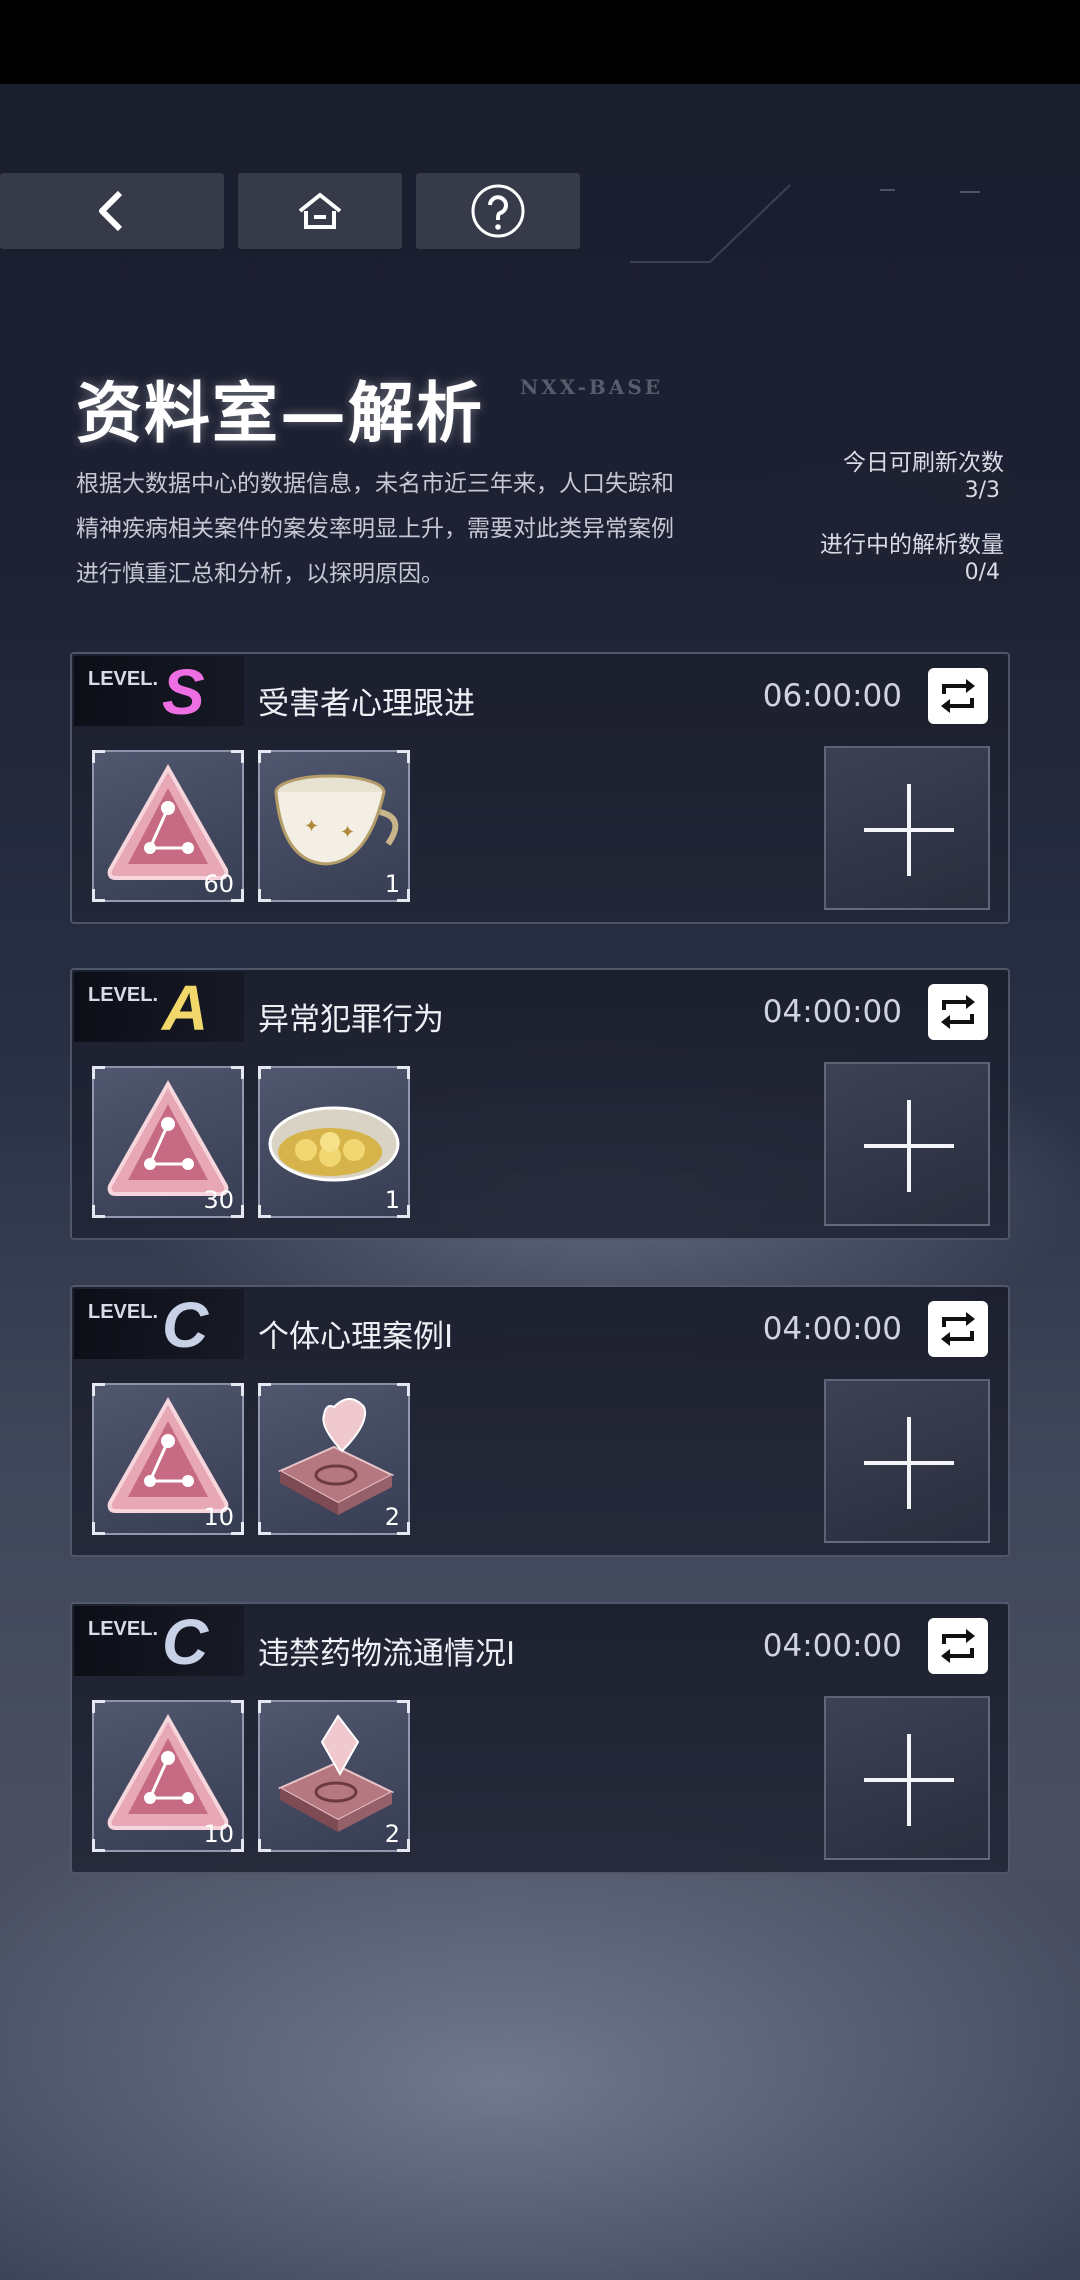  What do you see at coordinates (805, 223) in the screenshot?
I see `decorative-lines` at bounding box center [805, 223].